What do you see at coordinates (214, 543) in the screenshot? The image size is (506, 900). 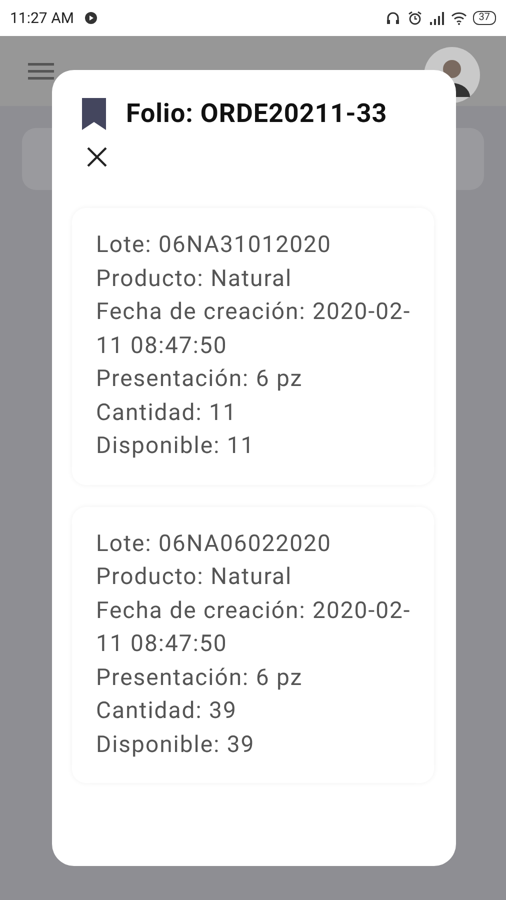 I see `lot-detail: Lote: 06NA06022020` at bounding box center [214, 543].